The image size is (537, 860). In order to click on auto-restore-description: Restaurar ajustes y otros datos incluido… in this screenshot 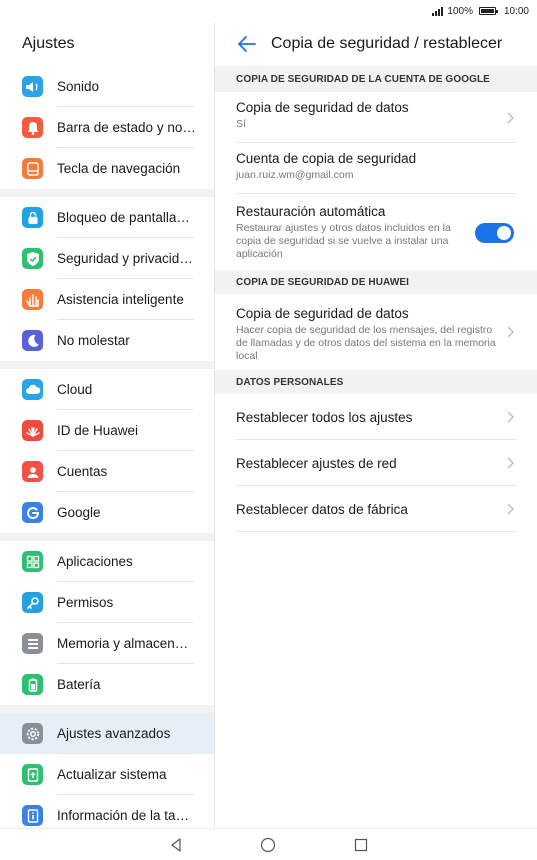, I will do `click(343, 241)`.